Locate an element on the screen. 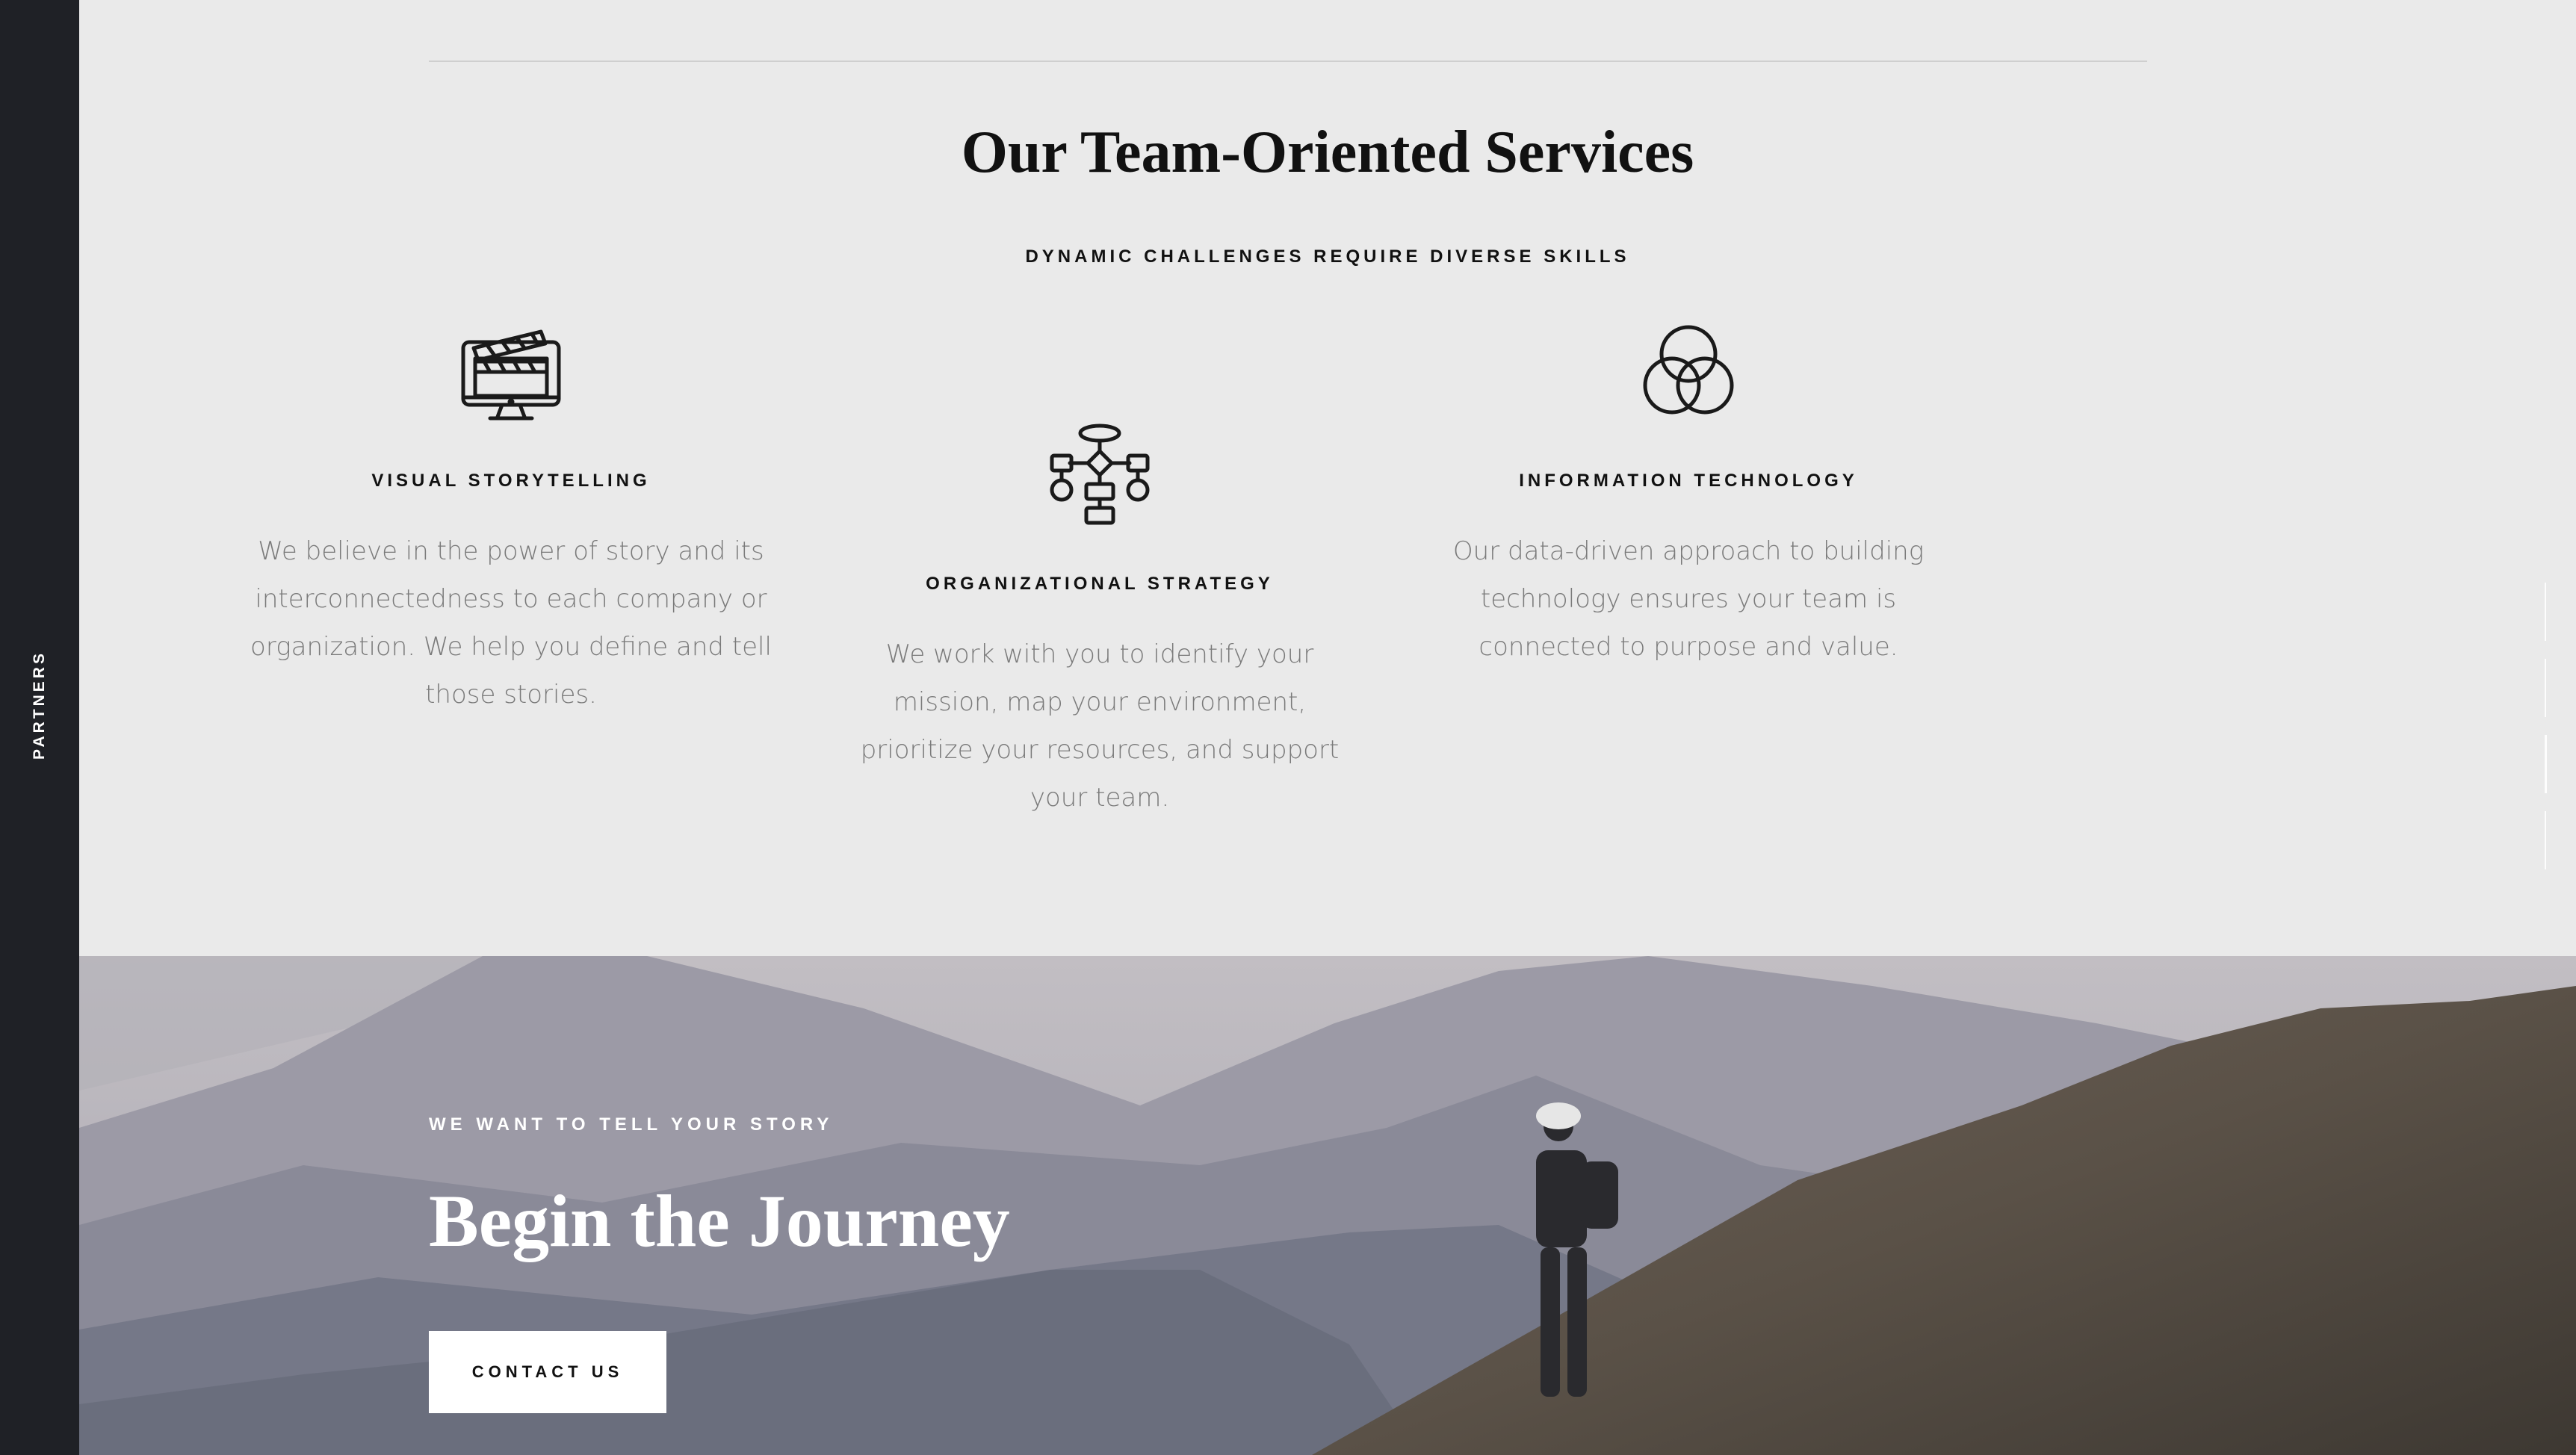  section-divider is located at coordinates (1288, 61).